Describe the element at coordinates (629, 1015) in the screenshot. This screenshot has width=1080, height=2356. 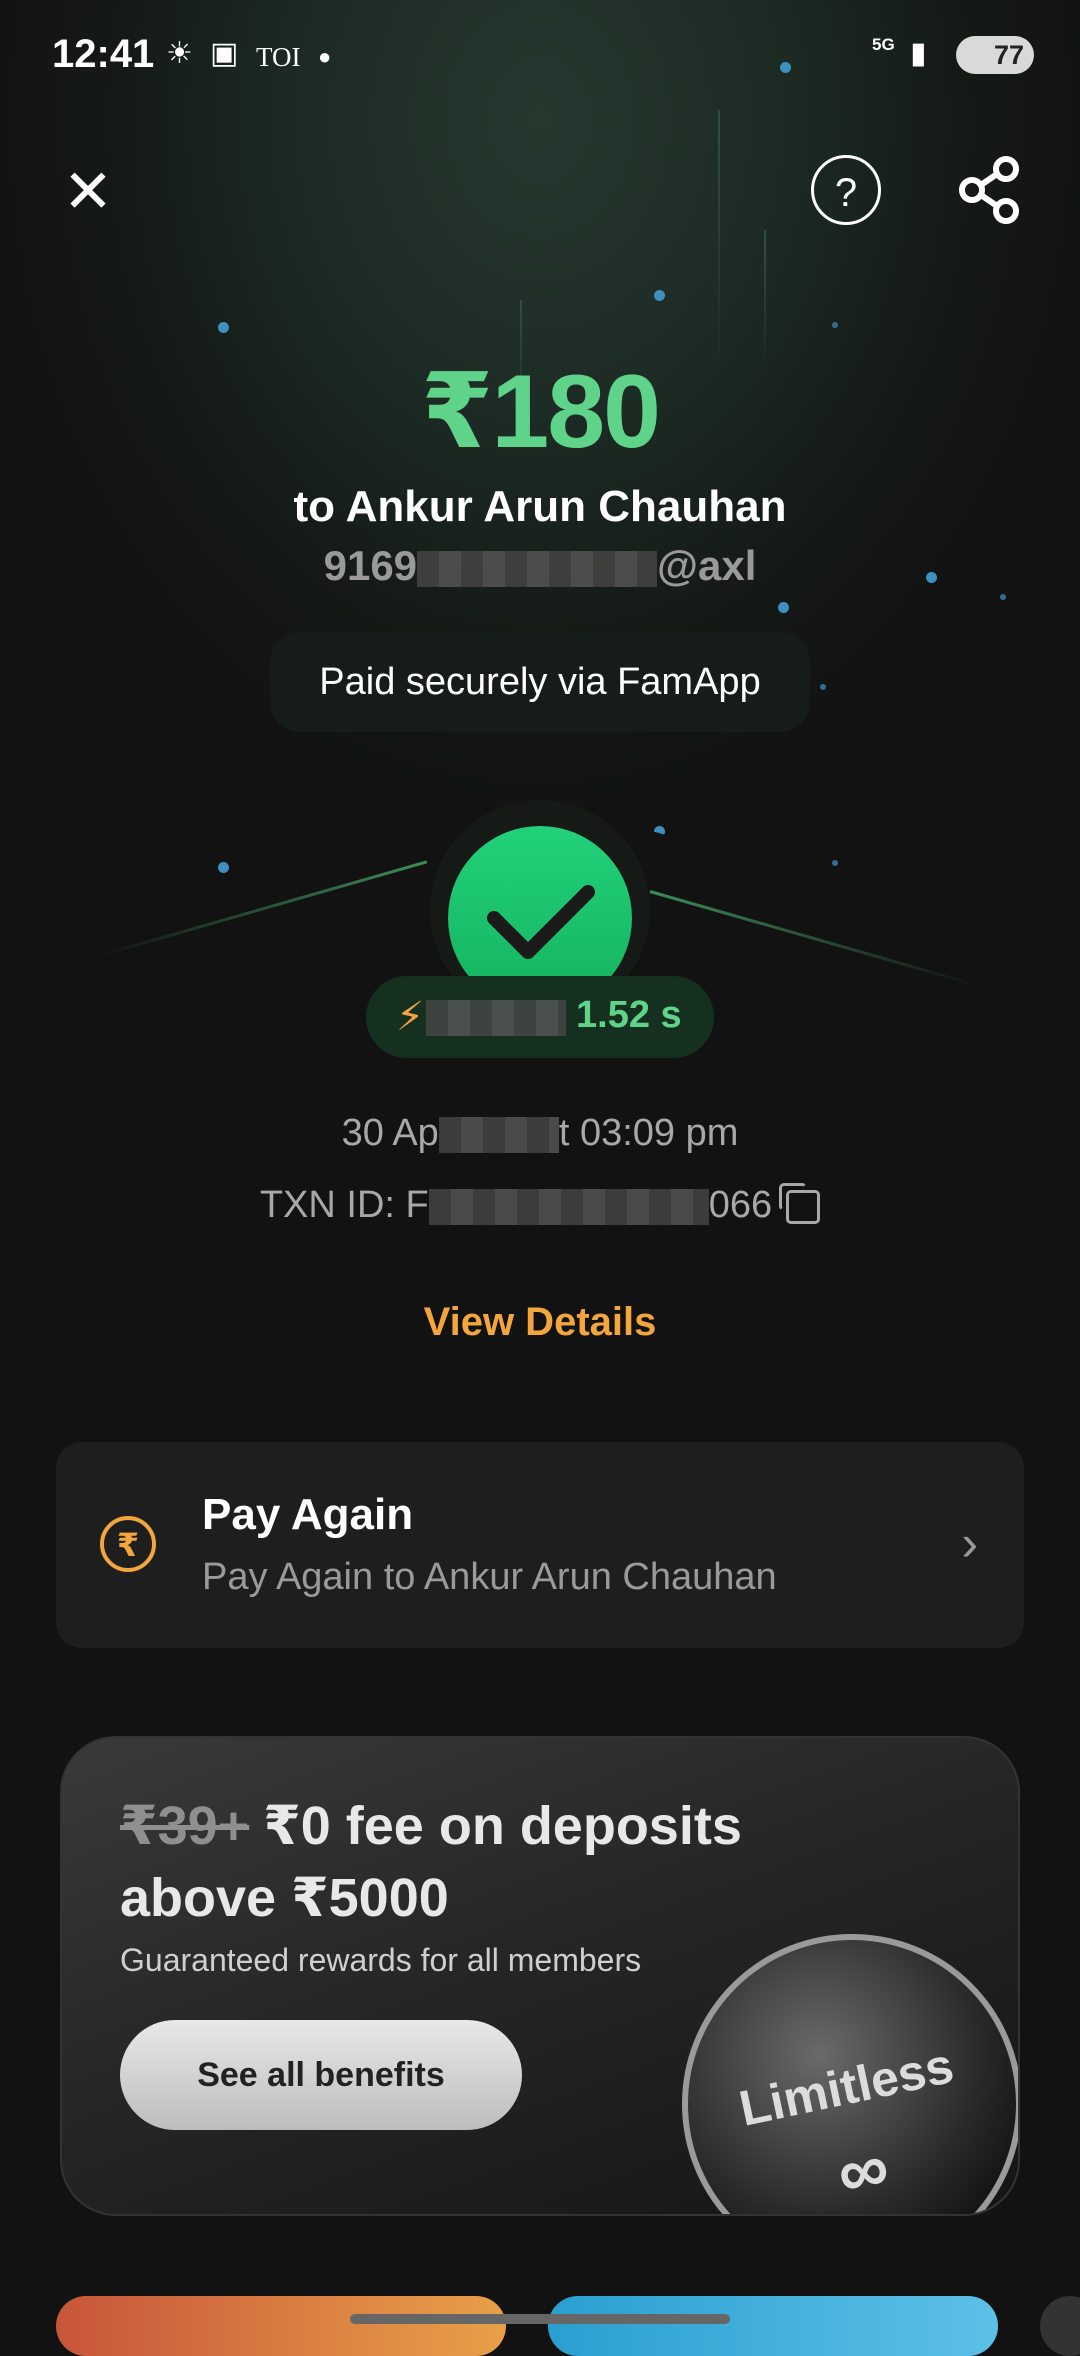
I see `payment-speed: 1.52 s` at that location.